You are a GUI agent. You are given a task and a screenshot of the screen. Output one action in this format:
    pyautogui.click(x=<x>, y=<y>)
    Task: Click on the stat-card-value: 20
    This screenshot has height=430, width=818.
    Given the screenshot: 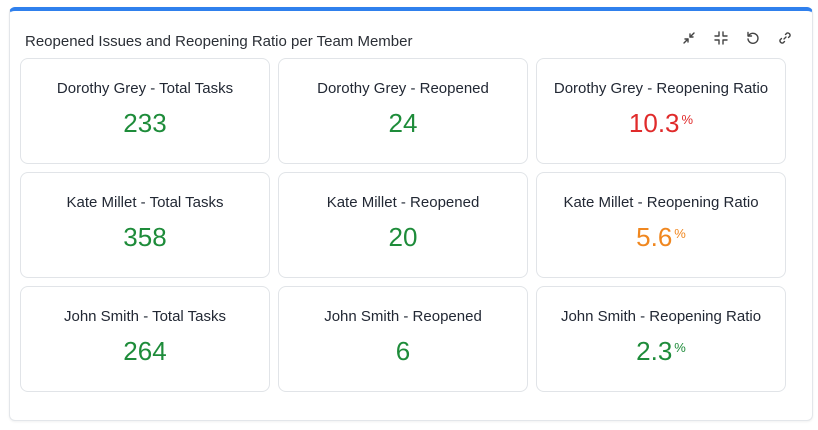 What is the action you would take?
    pyautogui.click(x=403, y=237)
    